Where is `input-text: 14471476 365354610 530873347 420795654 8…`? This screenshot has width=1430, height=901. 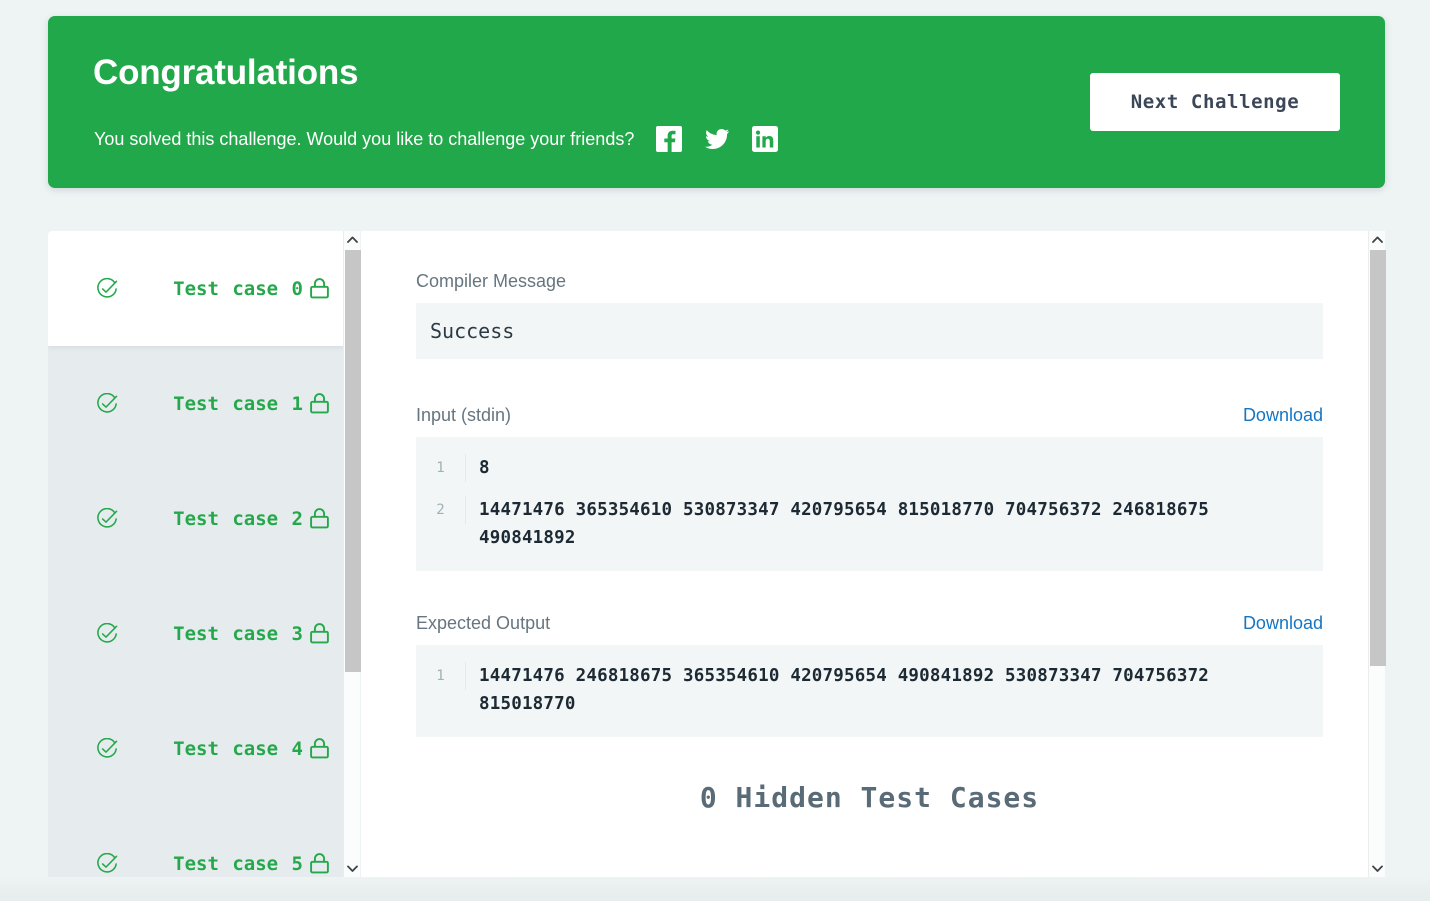
input-text: 14471476 365354610 530873347 420795654 8… is located at coordinates (849, 524).